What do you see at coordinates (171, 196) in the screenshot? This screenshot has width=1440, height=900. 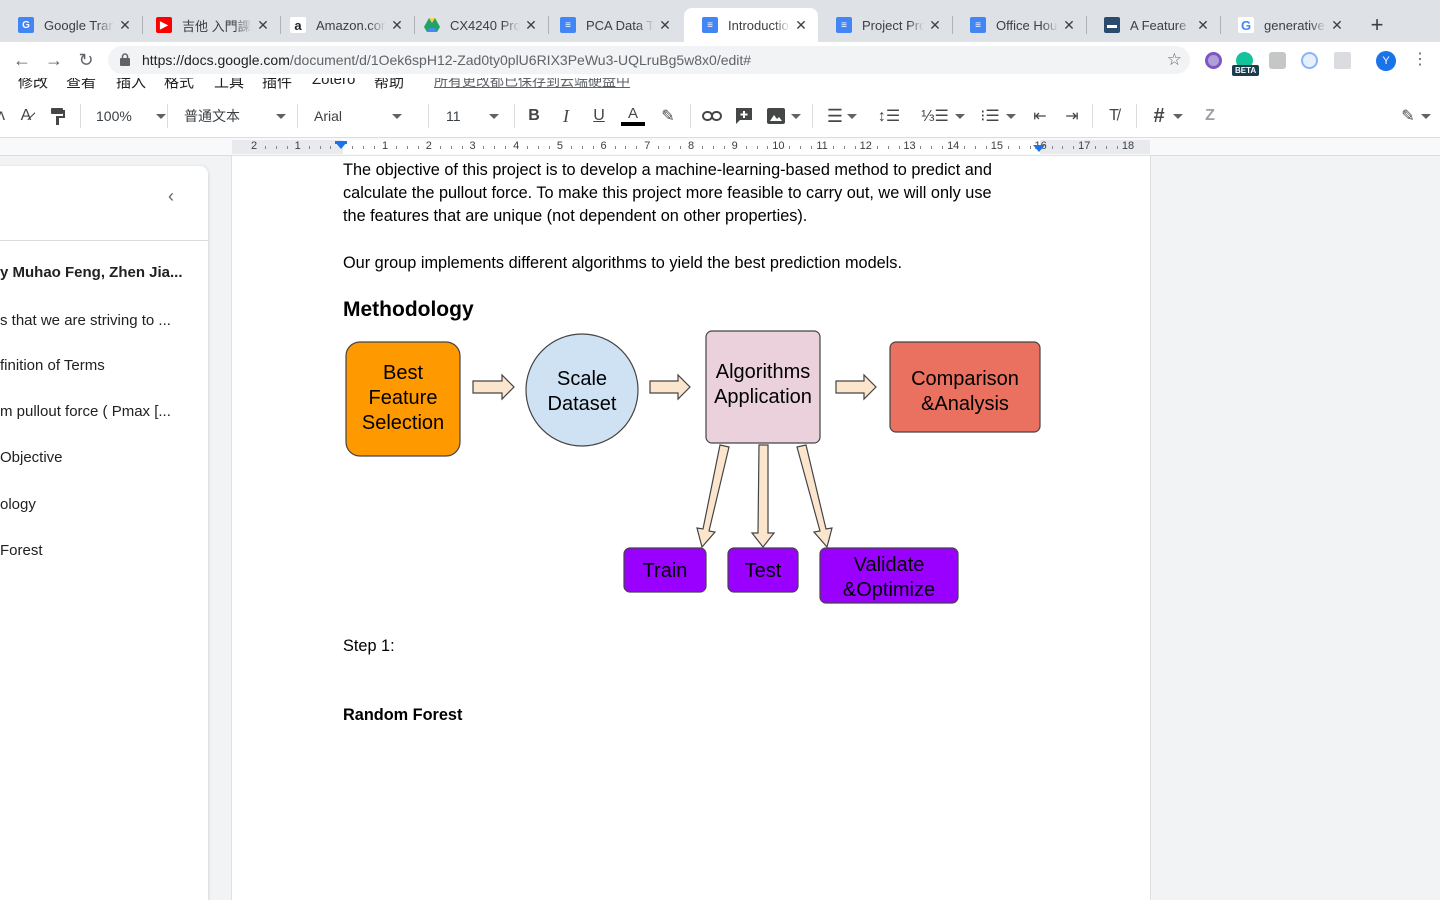 I see `close-outline-chevron-icon: ‹` at bounding box center [171, 196].